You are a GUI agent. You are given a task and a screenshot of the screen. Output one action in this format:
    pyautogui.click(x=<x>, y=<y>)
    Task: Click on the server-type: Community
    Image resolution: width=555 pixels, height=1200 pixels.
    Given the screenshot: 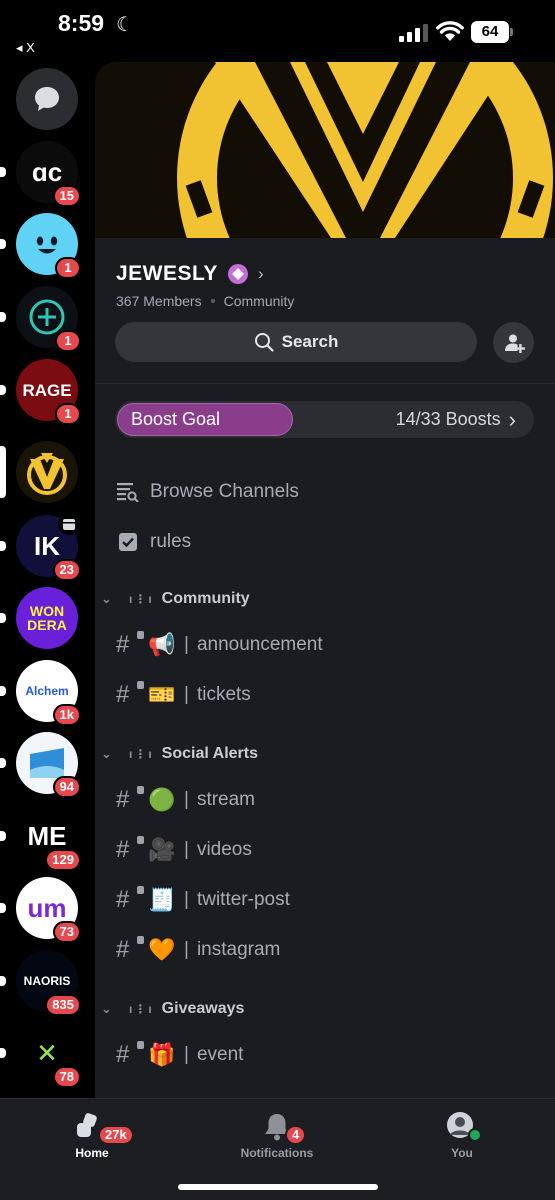 What is the action you would take?
    pyautogui.click(x=259, y=301)
    